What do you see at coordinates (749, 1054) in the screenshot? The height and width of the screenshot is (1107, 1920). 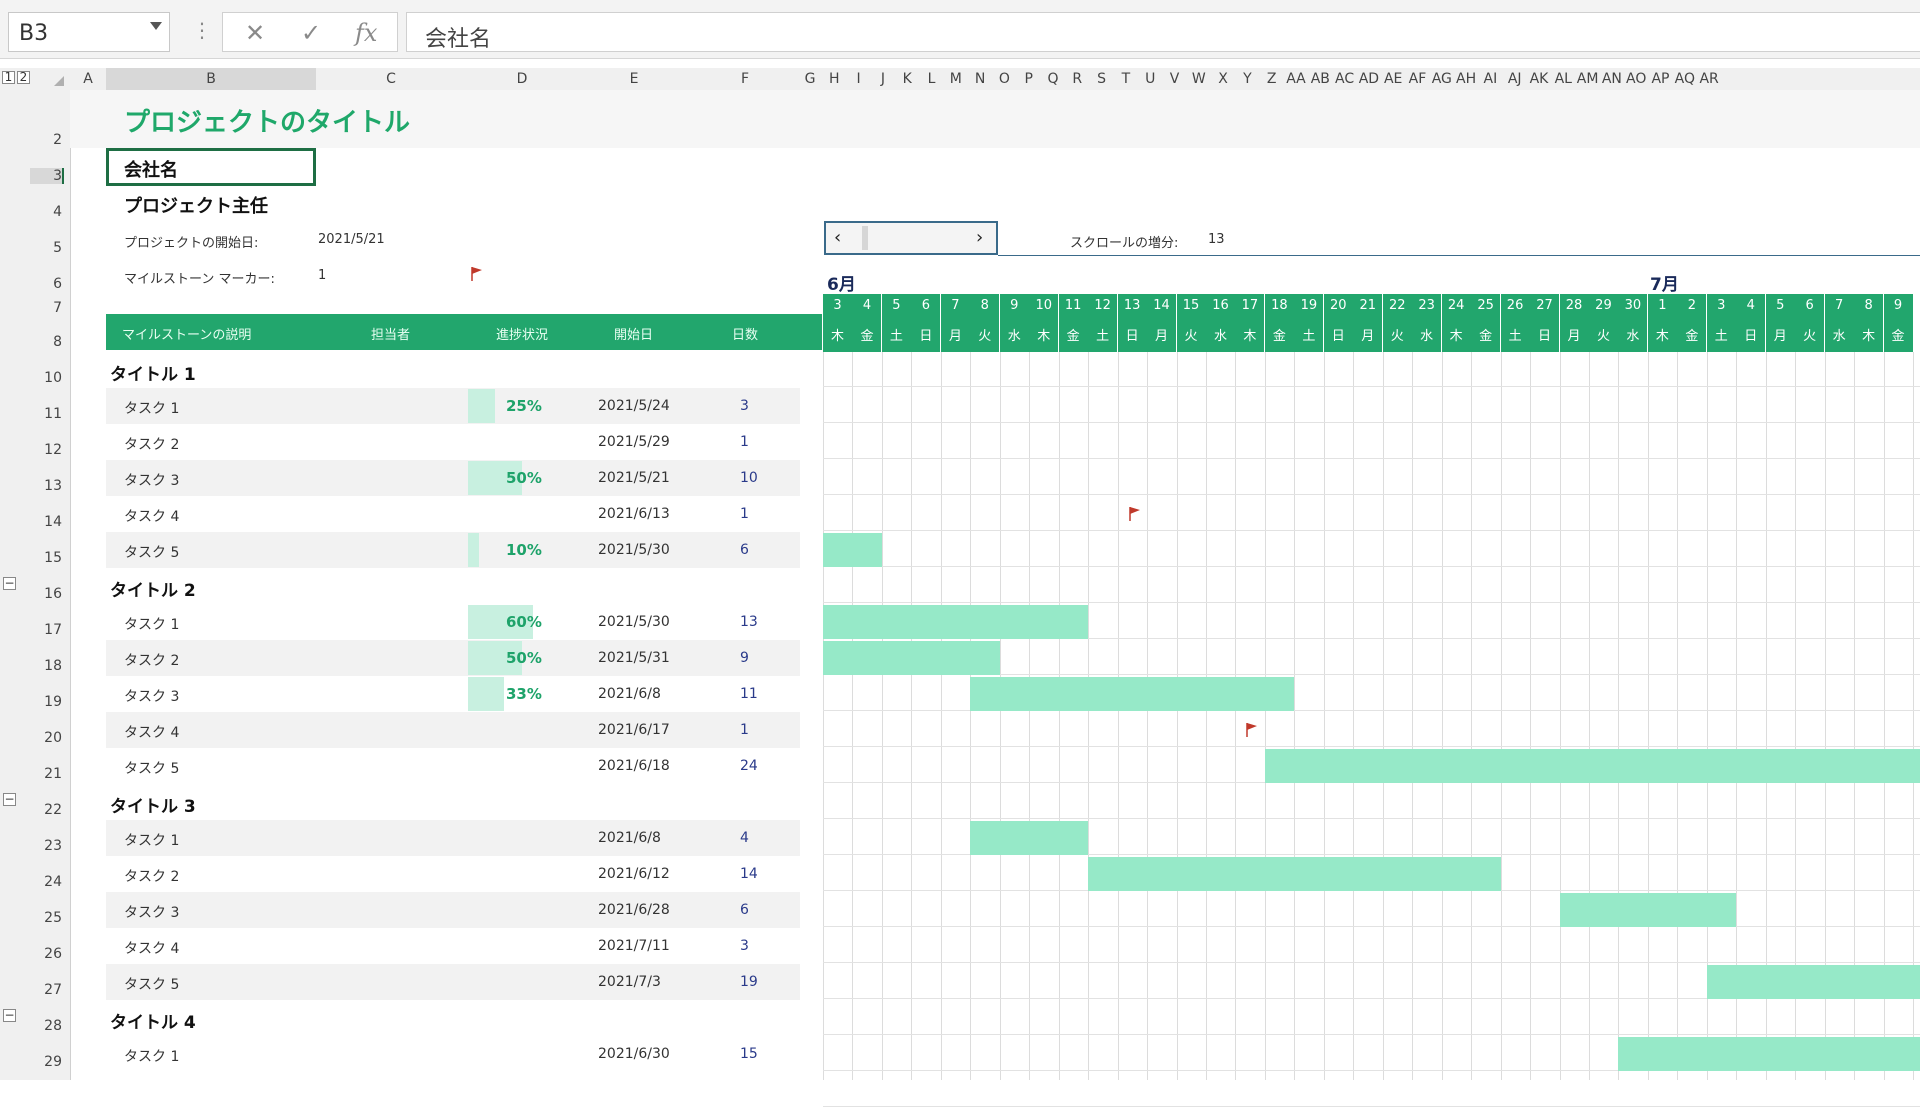 I see `duration-days: 15` at bounding box center [749, 1054].